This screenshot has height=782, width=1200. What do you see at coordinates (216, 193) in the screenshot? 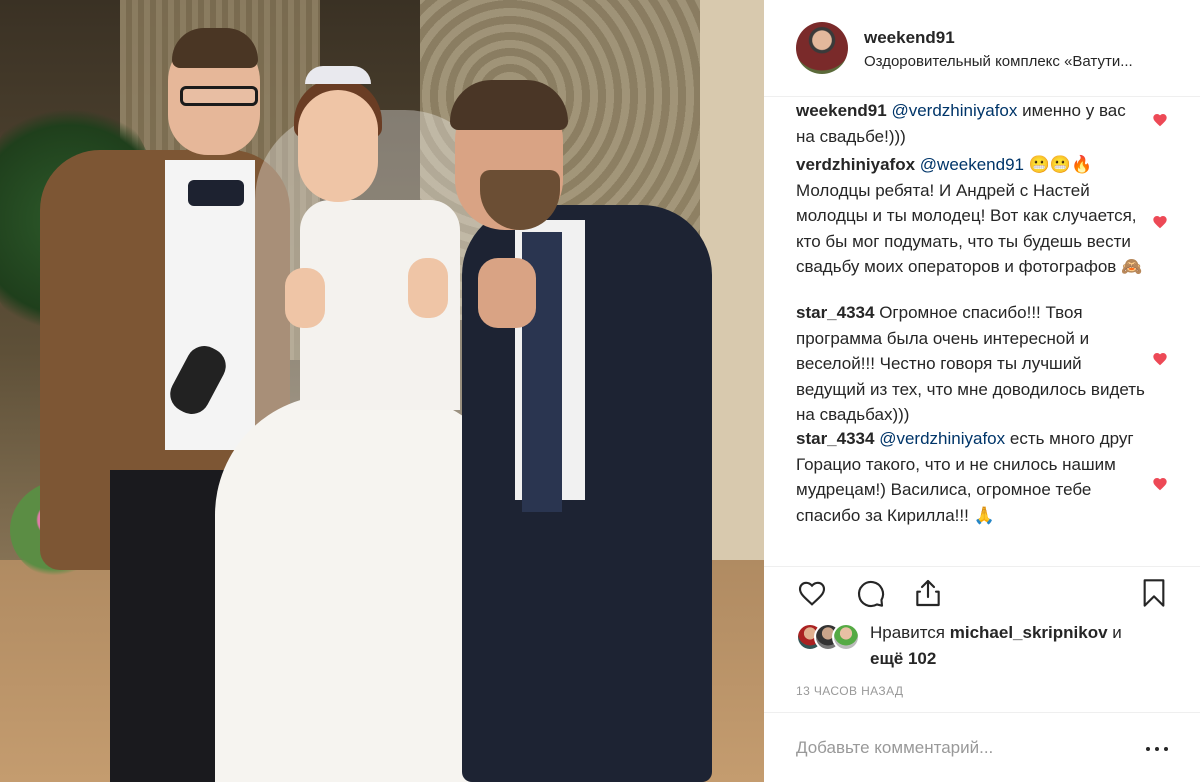
I see `bow-tie` at bounding box center [216, 193].